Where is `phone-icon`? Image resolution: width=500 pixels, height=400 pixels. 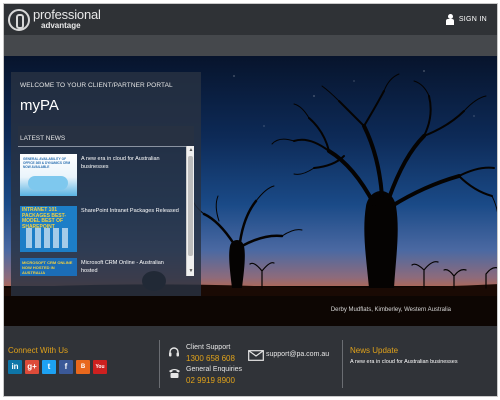 phone-icon is located at coordinates (174, 373).